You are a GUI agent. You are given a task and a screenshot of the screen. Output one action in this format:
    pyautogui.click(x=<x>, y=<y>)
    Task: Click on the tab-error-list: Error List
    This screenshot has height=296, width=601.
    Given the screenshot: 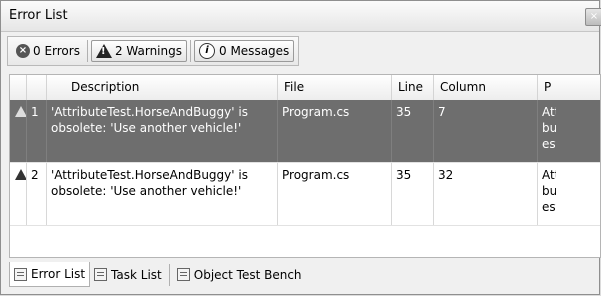 What is the action you would take?
    pyautogui.click(x=50, y=274)
    